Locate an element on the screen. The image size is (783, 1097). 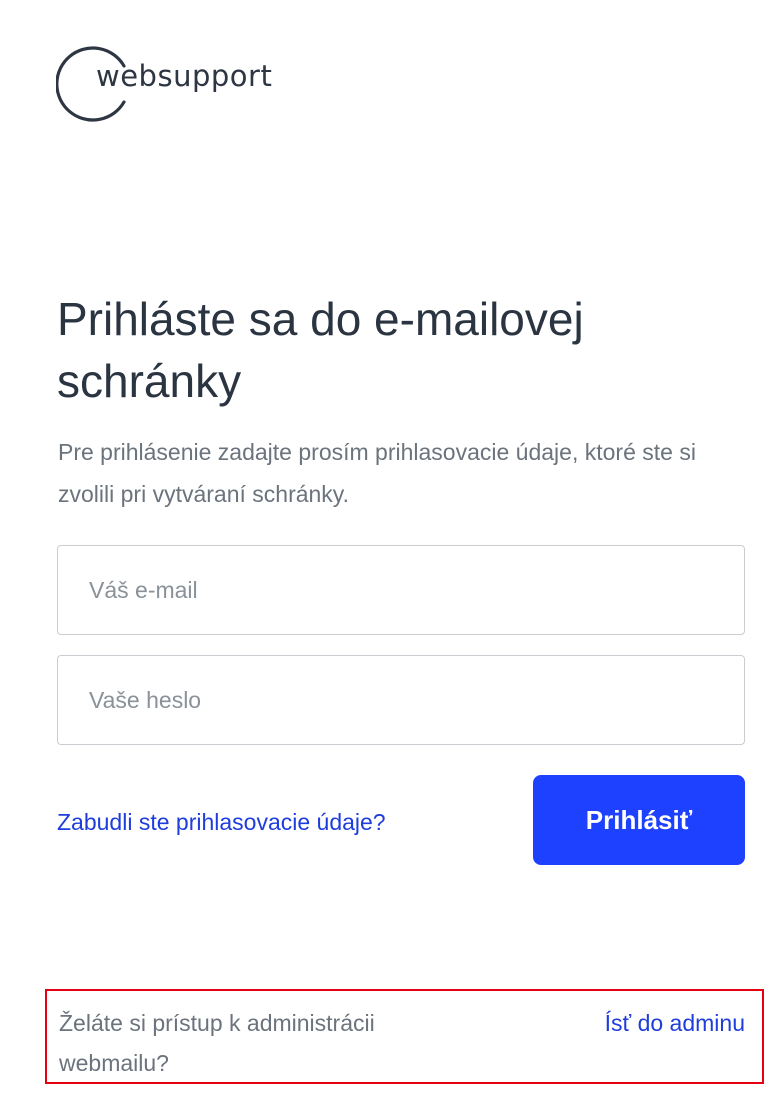
email-field is located at coordinates (401, 590).